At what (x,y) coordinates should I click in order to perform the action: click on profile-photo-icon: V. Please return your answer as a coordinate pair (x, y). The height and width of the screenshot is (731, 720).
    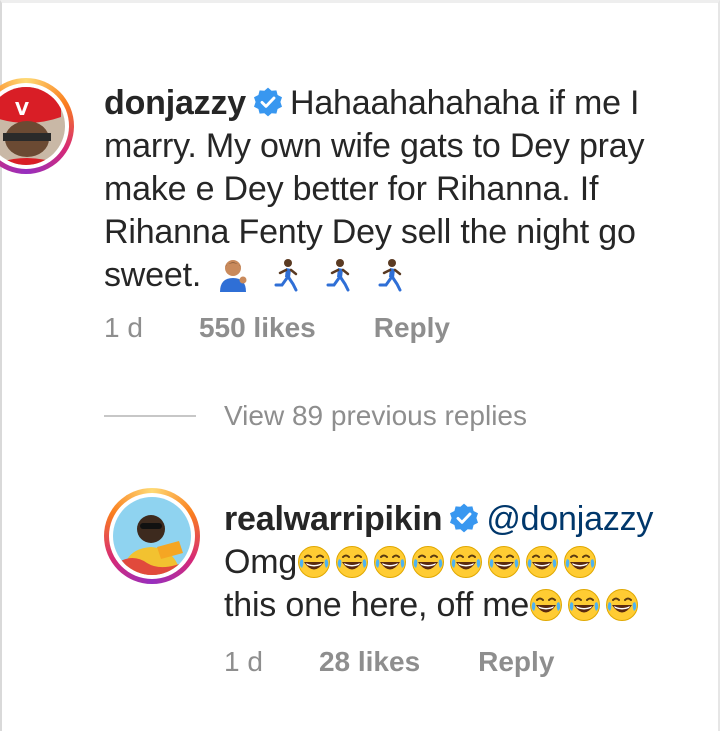
    Looking at the image, I should click on (32, 126).